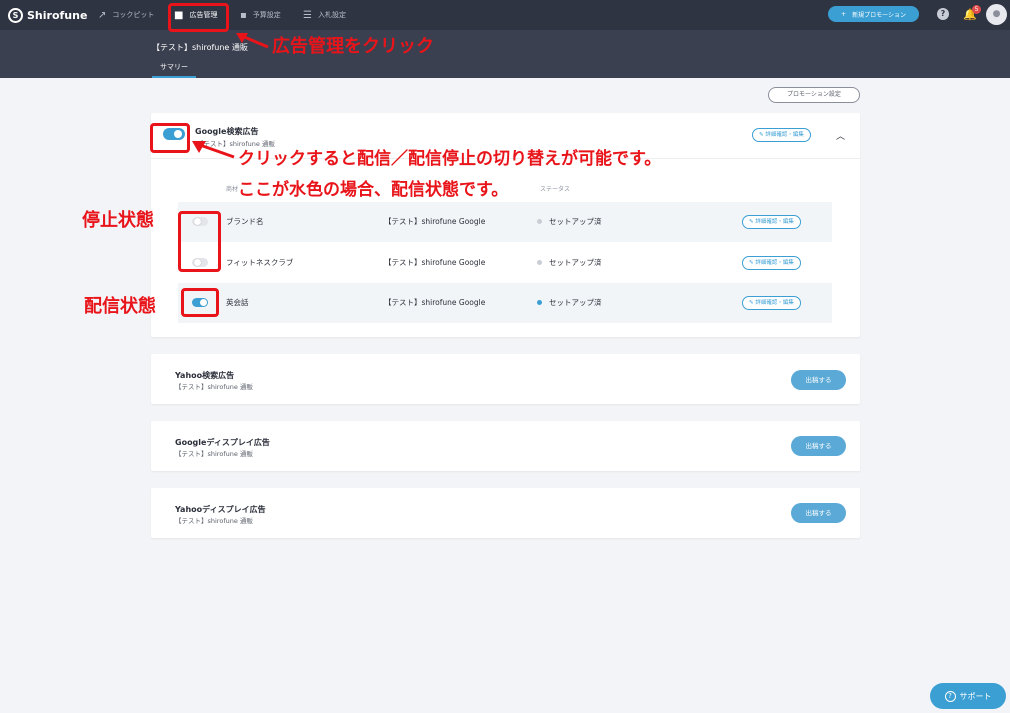 The height and width of the screenshot is (713, 1010). Describe the element at coordinates (120, 306) in the screenshot. I see `annotation-active: 配信状態` at that location.